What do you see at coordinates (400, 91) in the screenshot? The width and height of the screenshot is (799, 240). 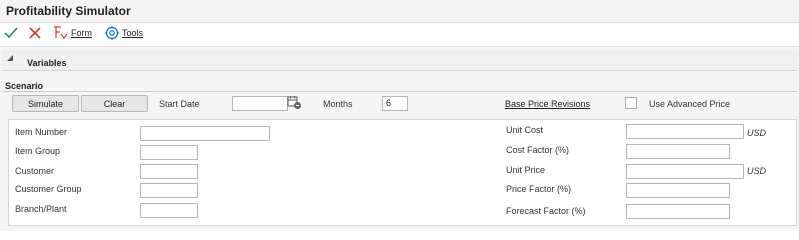 I see `scenario-divider` at bounding box center [400, 91].